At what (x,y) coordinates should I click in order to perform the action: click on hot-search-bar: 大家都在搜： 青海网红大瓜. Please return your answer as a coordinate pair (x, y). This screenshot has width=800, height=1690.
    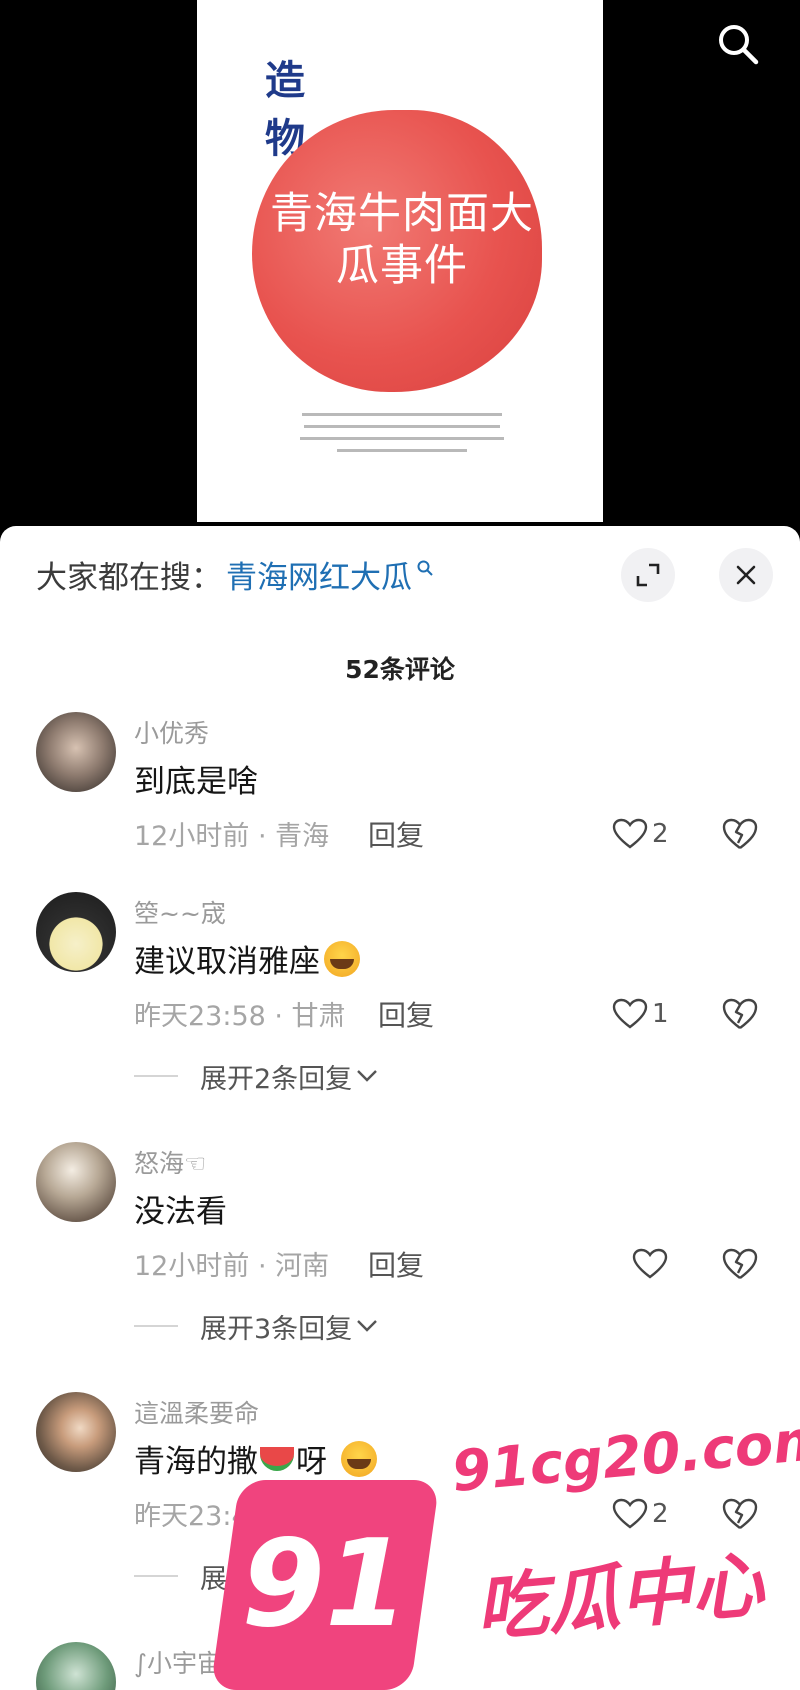
    Looking at the image, I should click on (235, 574).